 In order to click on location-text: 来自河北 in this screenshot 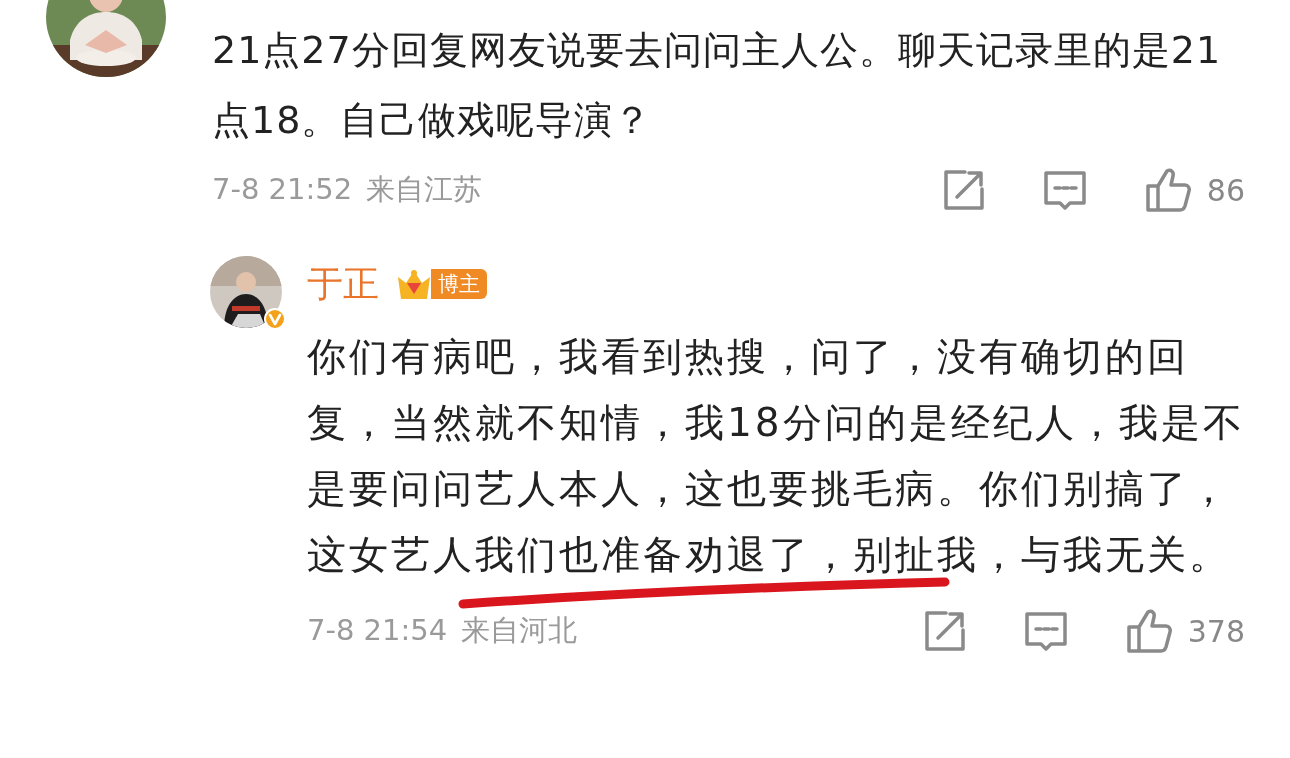, I will do `click(519, 631)`.